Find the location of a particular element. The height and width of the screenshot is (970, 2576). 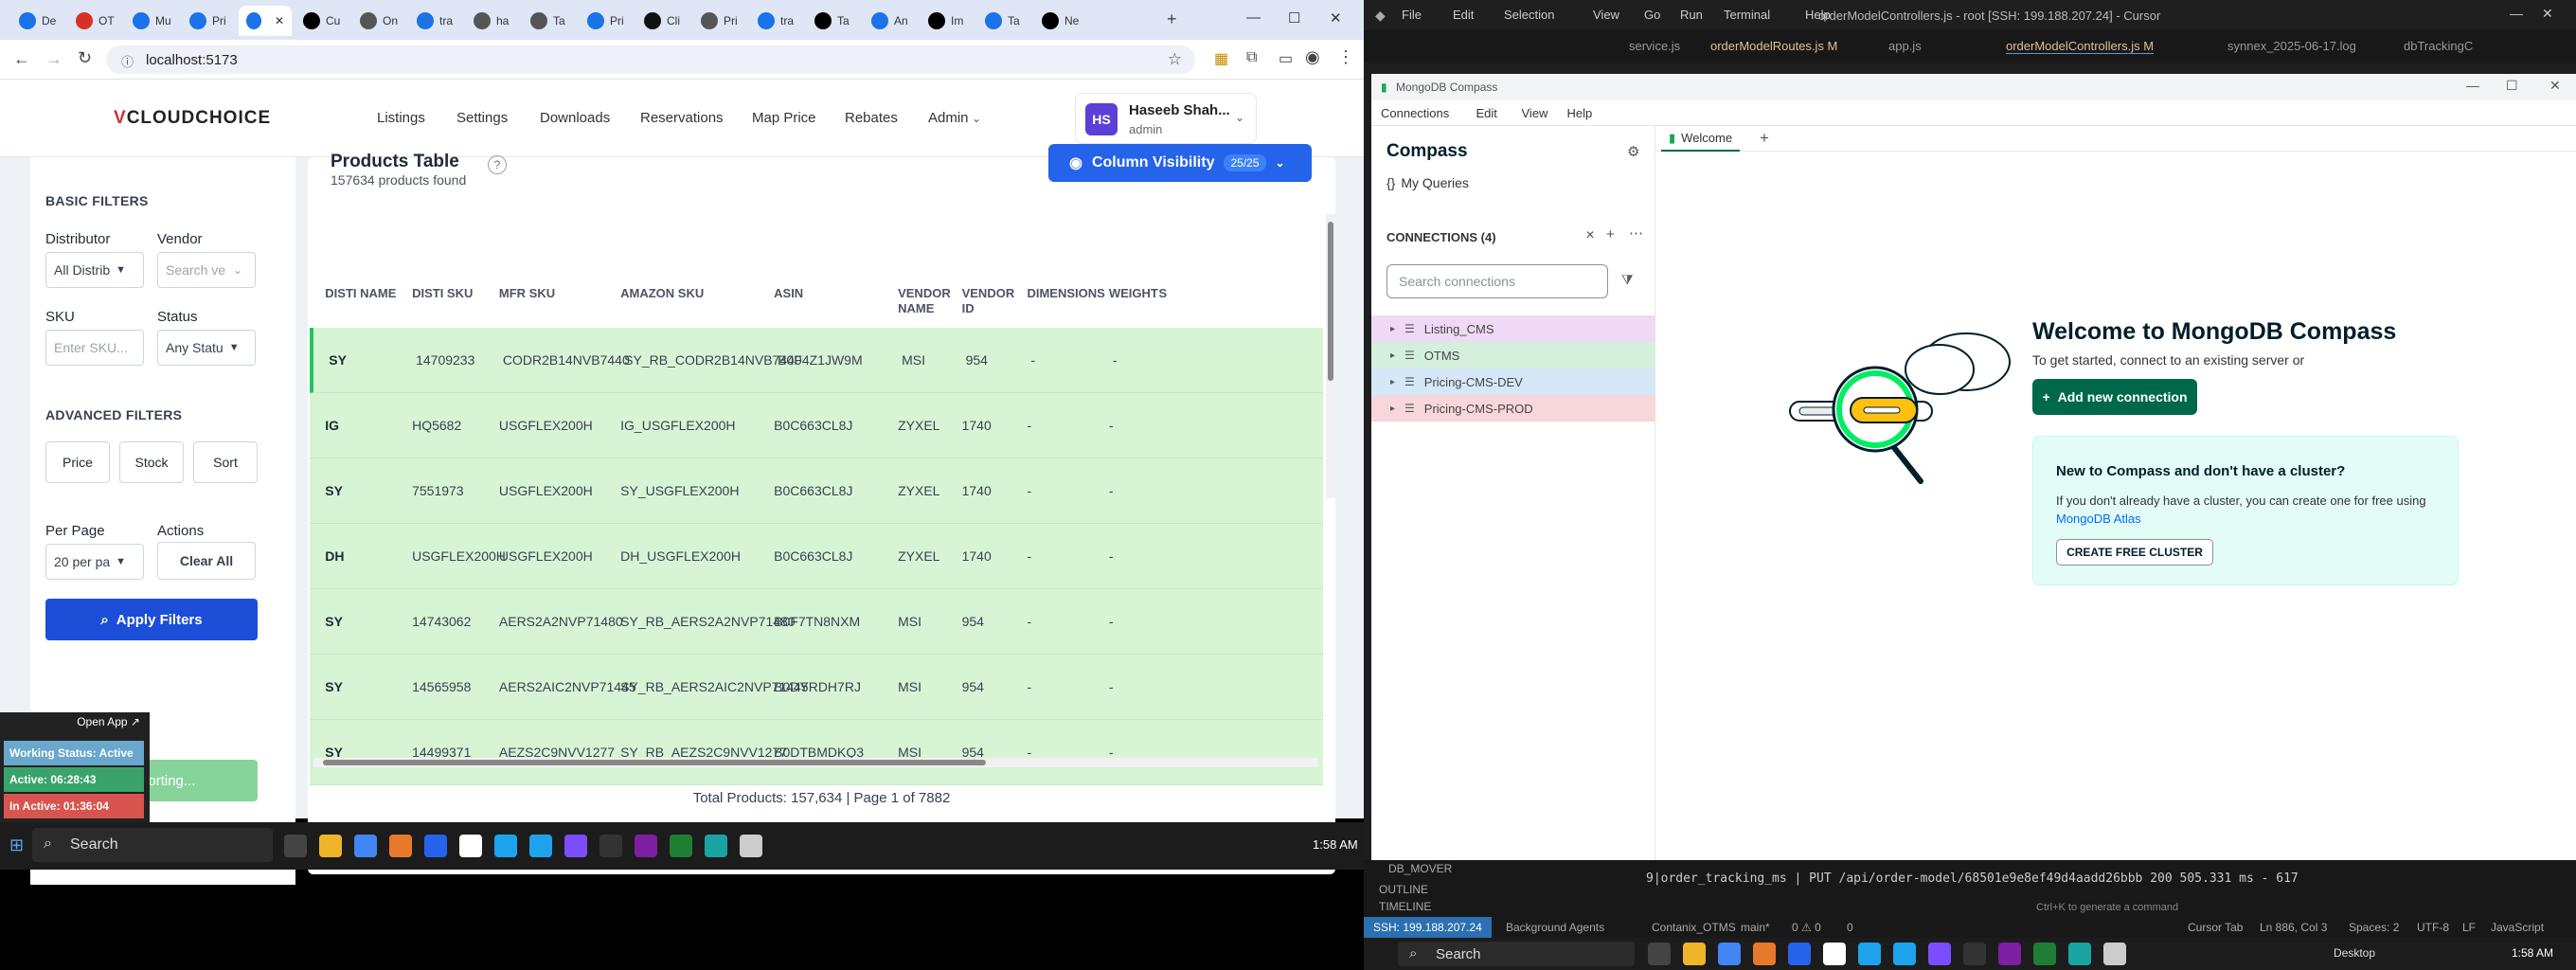

browser-tab: De is located at coordinates (39, 21).